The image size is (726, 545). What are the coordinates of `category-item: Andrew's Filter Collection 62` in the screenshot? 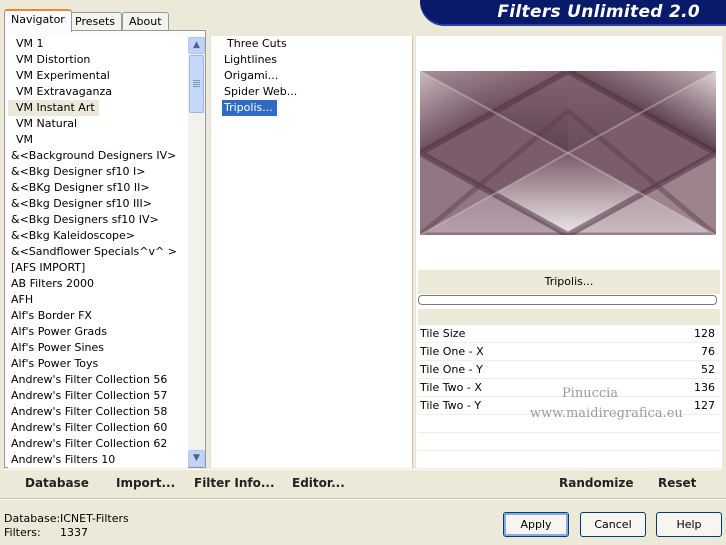 It's located at (98, 444).